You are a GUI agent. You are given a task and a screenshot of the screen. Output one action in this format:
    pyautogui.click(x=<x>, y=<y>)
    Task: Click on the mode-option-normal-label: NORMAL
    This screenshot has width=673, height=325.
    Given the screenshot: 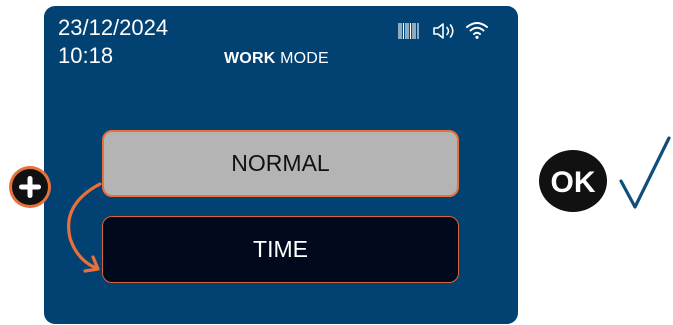 What is the action you would take?
    pyautogui.click(x=280, y=163)
    